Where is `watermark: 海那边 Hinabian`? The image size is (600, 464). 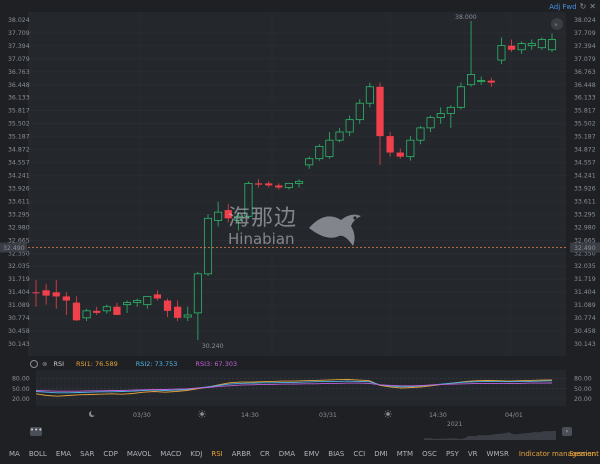 watermark: 海那边 Hinabian is located at coordinates (298, 228).